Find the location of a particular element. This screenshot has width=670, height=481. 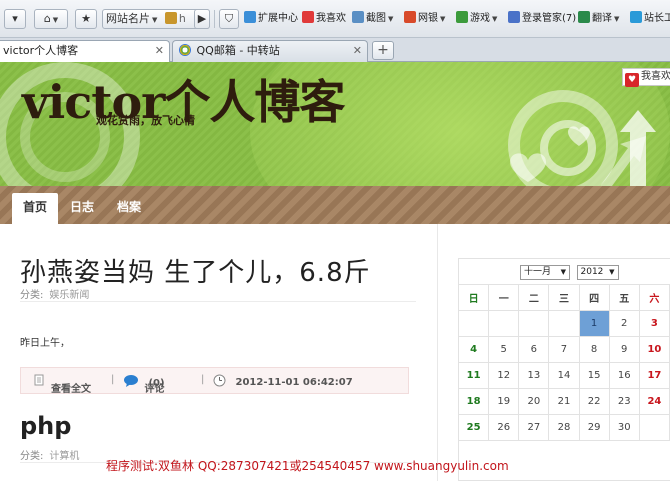

shield-button: ⛉ is located at coordinates (229, 19).